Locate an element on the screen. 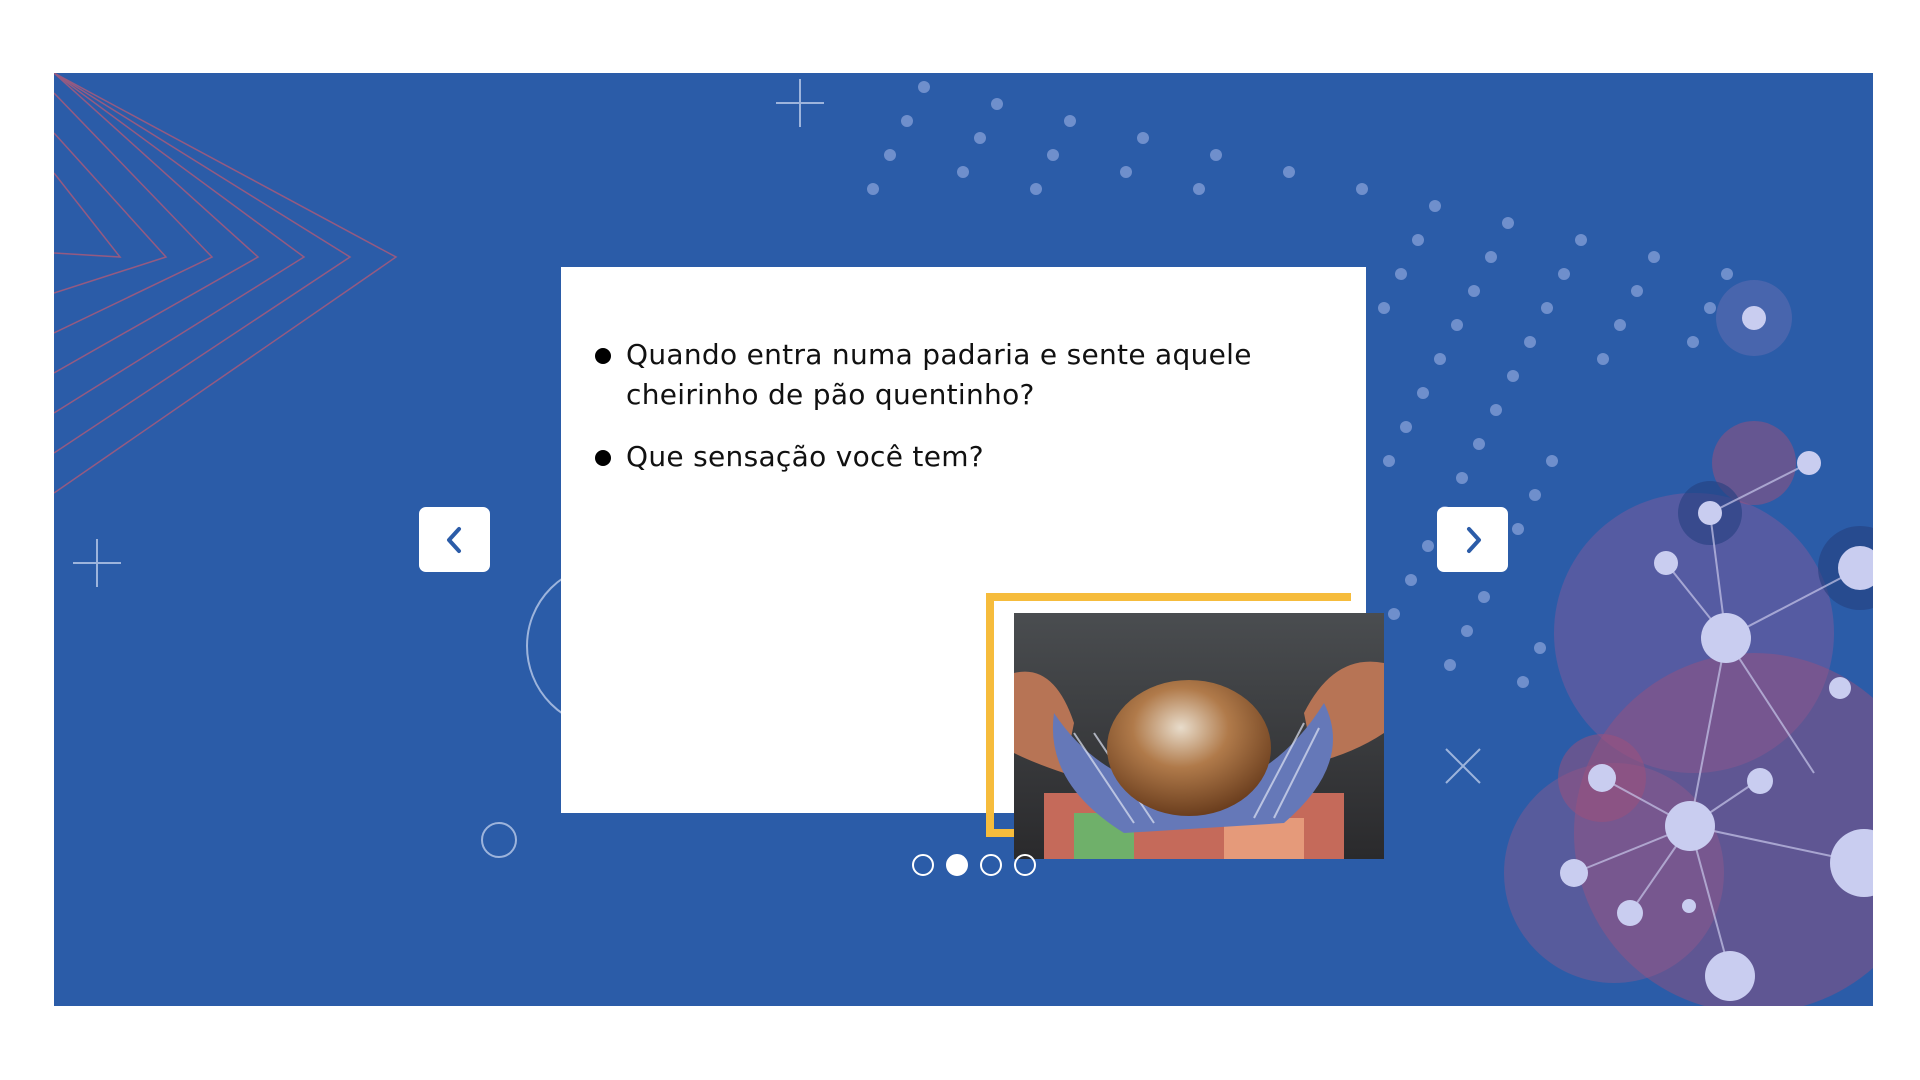 The width and height of the screenshot is (1920, 1080). bullet-item: Que sensação você tem? is located at coordinates (955, 457).